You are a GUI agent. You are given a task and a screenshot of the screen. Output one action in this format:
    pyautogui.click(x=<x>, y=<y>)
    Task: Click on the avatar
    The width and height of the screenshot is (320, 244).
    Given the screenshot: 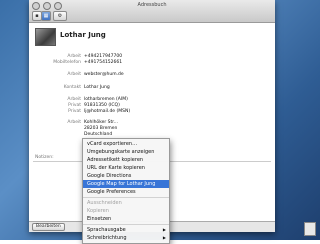 What is the action you would take?
    pyautogui.click(x=45, y=37)
    